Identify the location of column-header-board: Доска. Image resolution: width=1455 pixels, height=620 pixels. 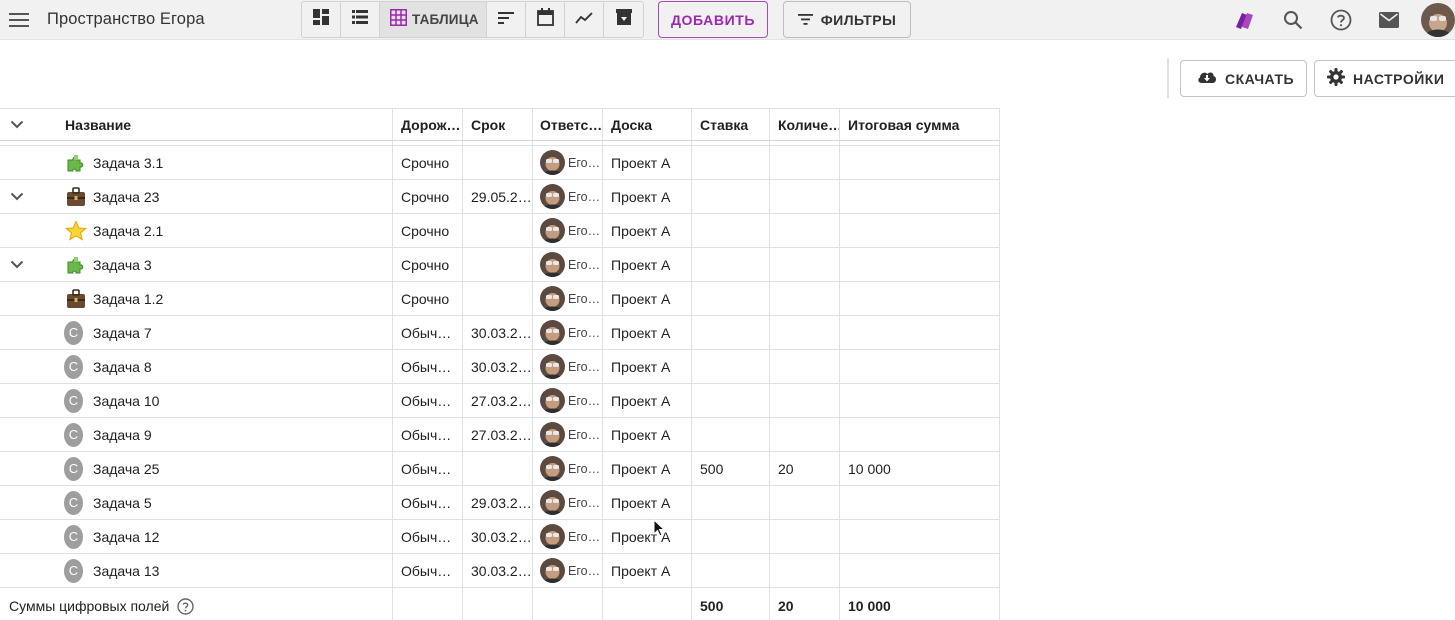
(647, 124).